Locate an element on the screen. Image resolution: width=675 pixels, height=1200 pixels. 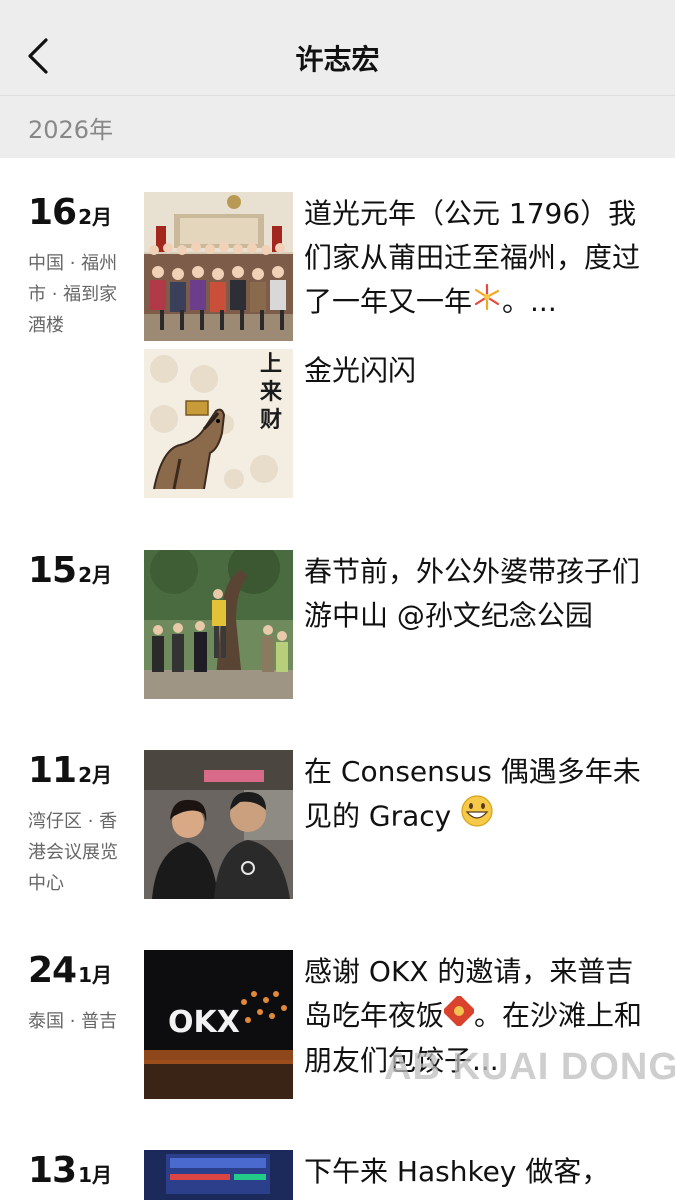
post-date: 16 2月 is located at coordinates (70, 212).